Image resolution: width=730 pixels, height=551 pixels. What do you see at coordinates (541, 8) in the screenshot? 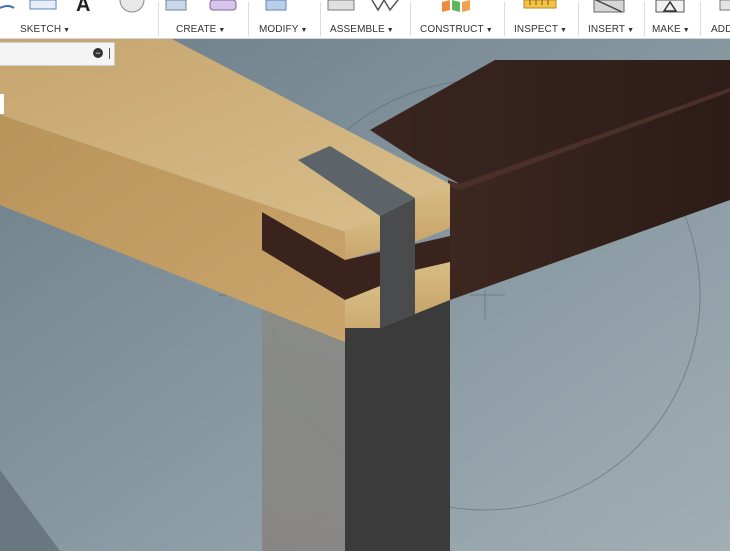
I see `measure-ruler-icon` at bounding box center [541, 8].